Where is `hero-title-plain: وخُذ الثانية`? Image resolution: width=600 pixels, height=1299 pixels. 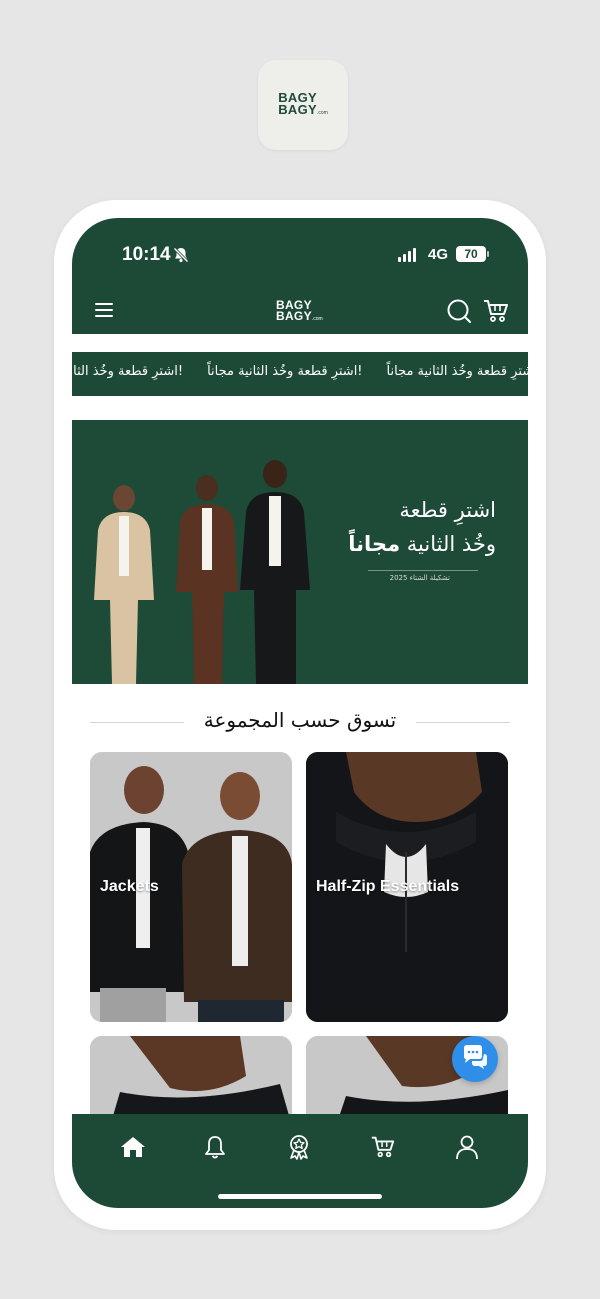
hero-title-plain: وخُذ الثانية is located at coordinates (451, 544).